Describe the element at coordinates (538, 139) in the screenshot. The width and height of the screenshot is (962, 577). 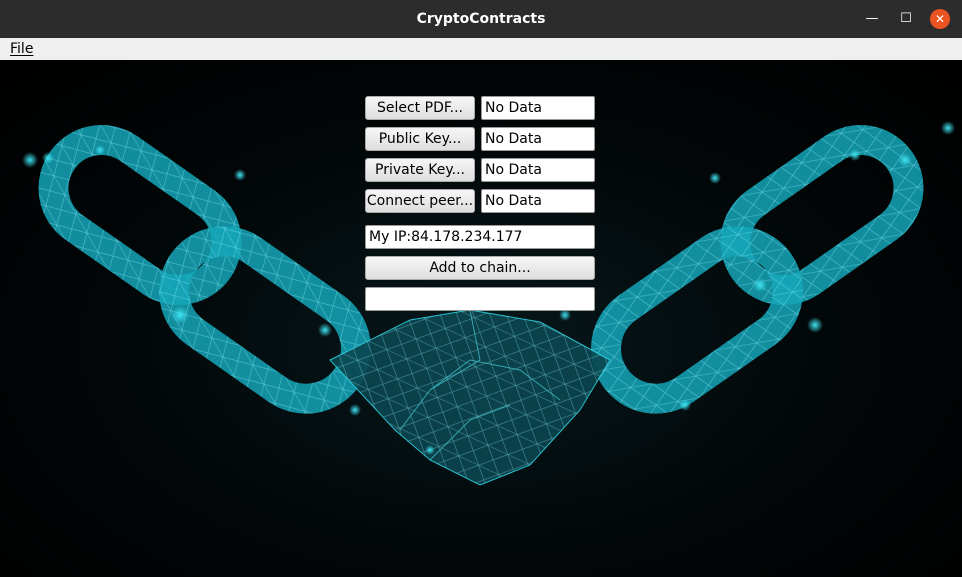
I see `public-key-field: No Data` at that location.